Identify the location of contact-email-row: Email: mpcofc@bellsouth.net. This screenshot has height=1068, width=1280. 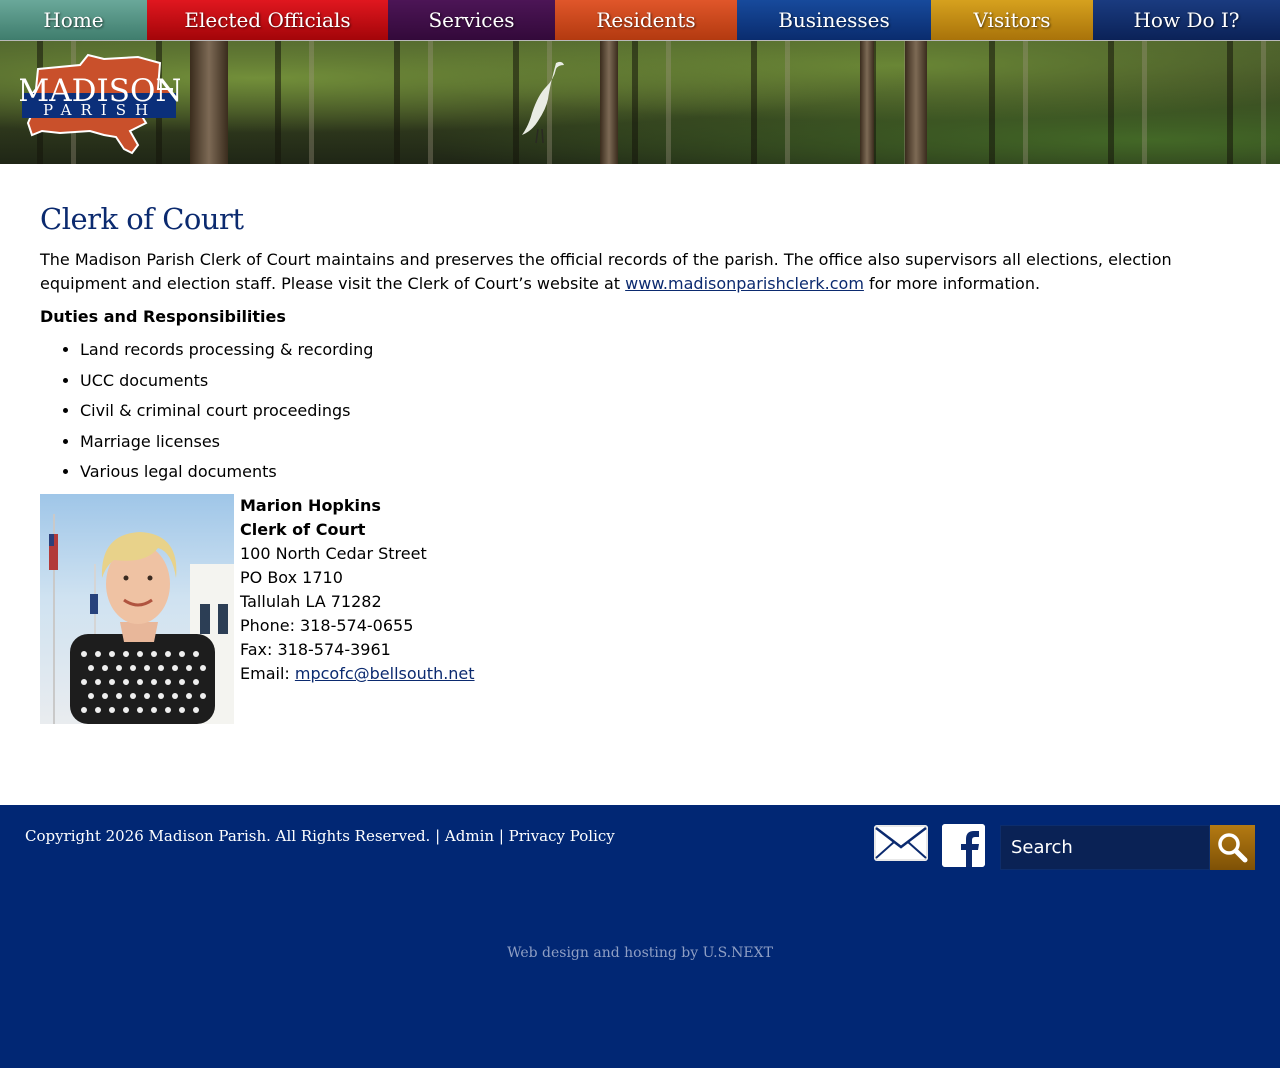
(357, 674).